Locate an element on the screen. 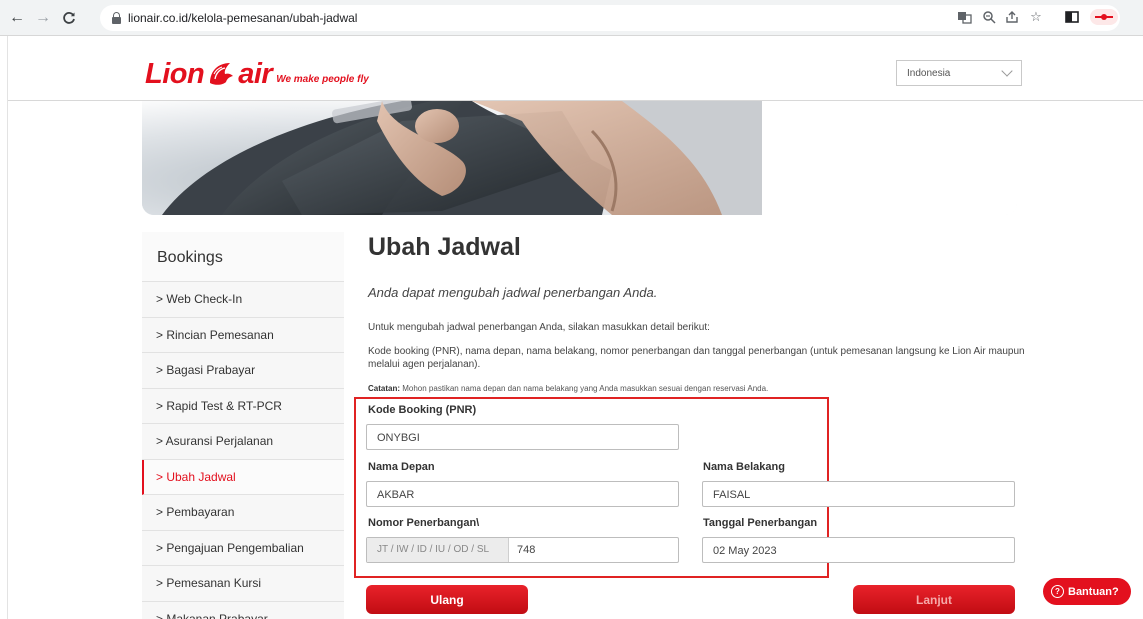 This screenshot has width=1143, height=619. help-button: ? Bantuan? is located at coordinates (1087, 591).